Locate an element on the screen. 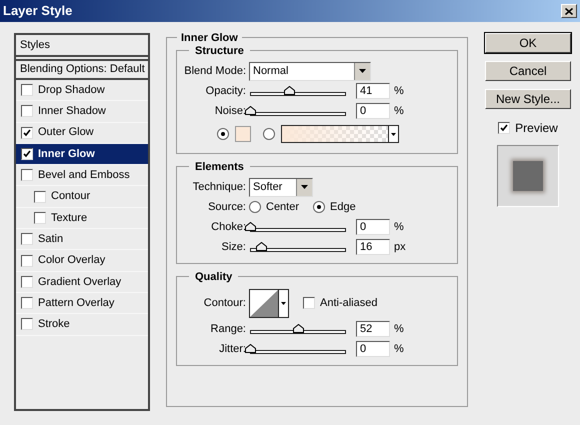 Image resolution: width=580 pixels, height=425 pixels. close-icon is located at coordinates (569, 11).